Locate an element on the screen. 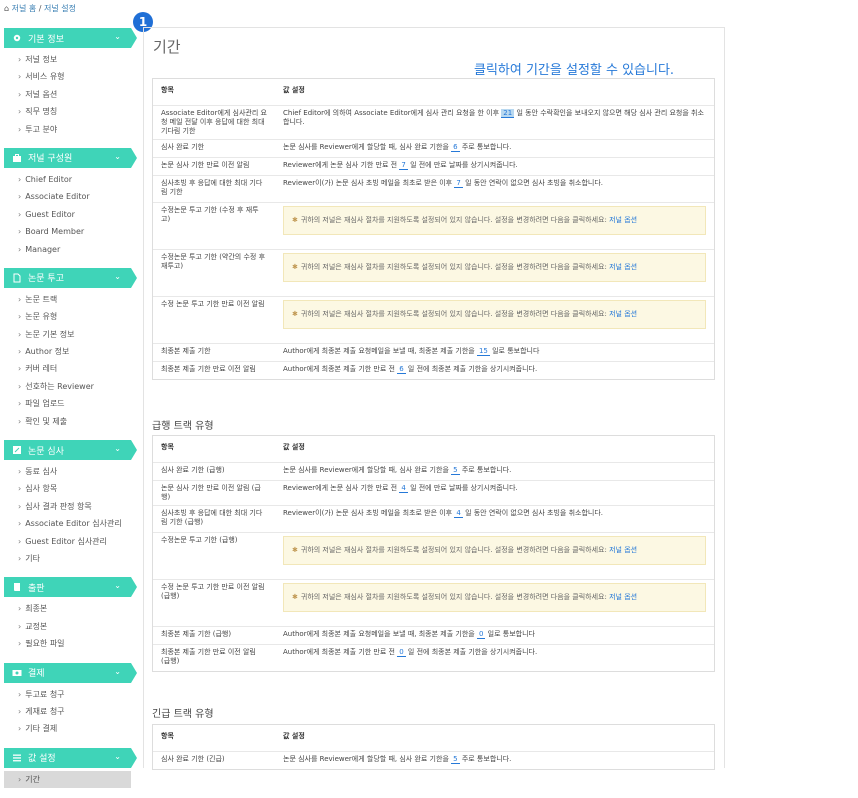  period-value-link: 15 is located at coordinates (483, 351).